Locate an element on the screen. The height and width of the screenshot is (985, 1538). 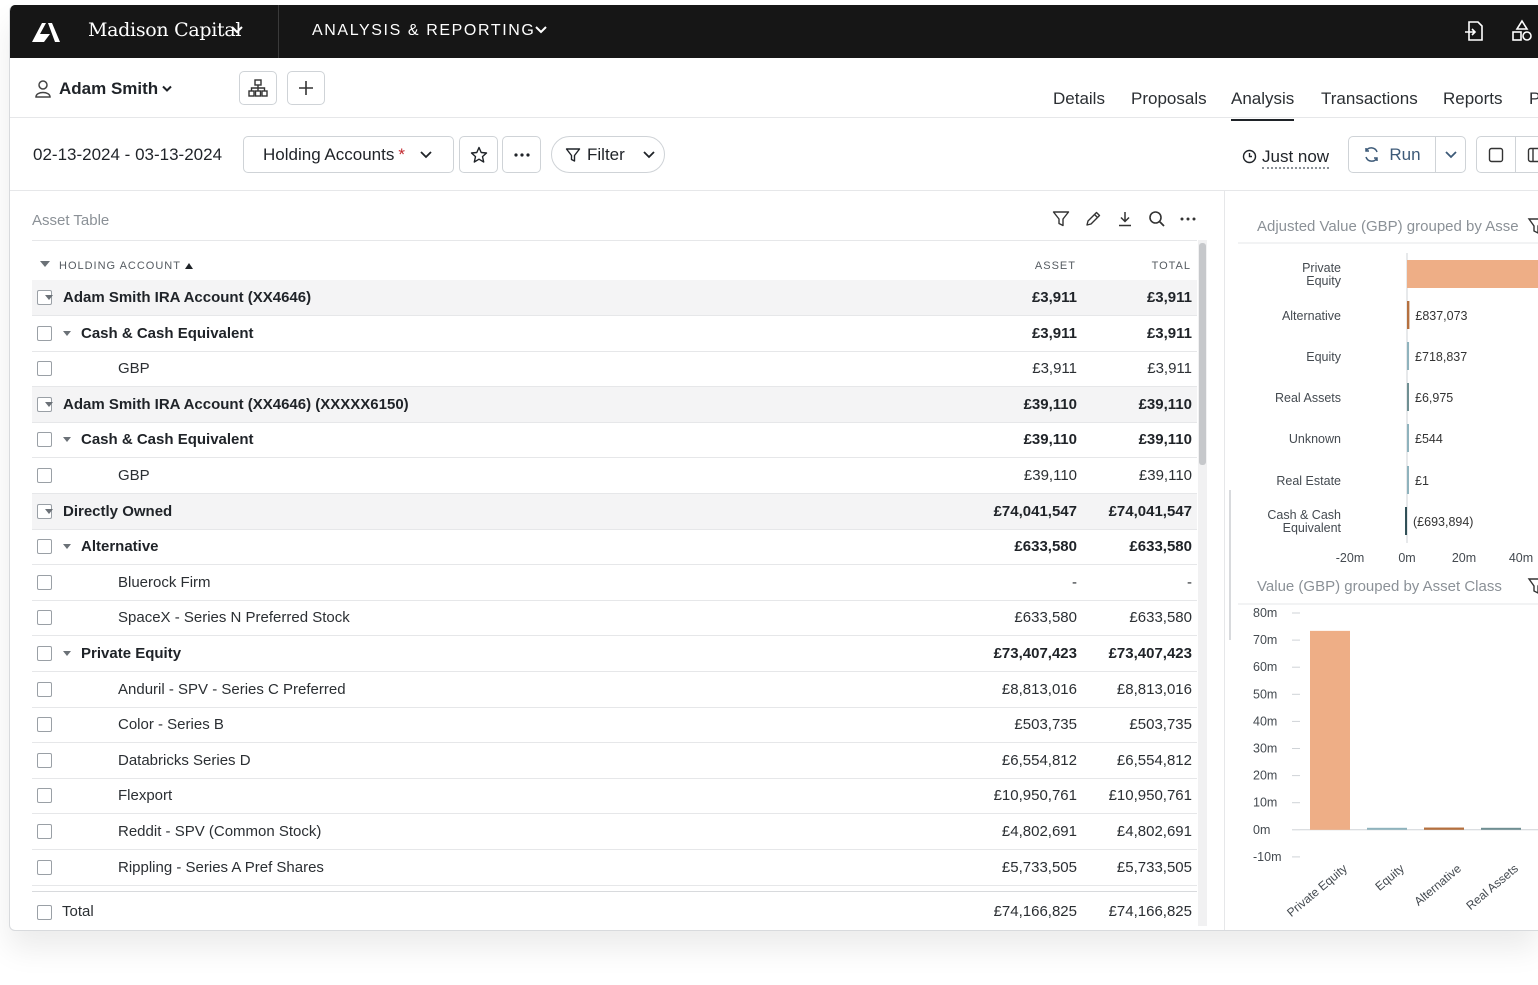
table-row: Directly Owned £74,041,547 £74,041,547 is located at coordinates (614, 511).